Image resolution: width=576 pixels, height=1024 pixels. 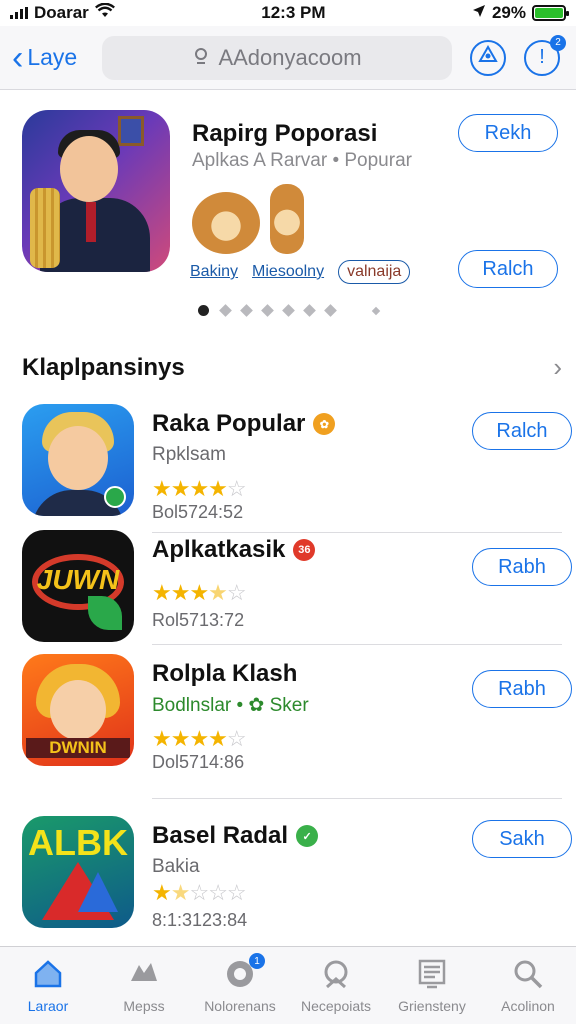 What do you see at coordinates (198, 512) in the screenshot?
I see `rating-count: Bol5724:52` at bounding box center [198, 512].